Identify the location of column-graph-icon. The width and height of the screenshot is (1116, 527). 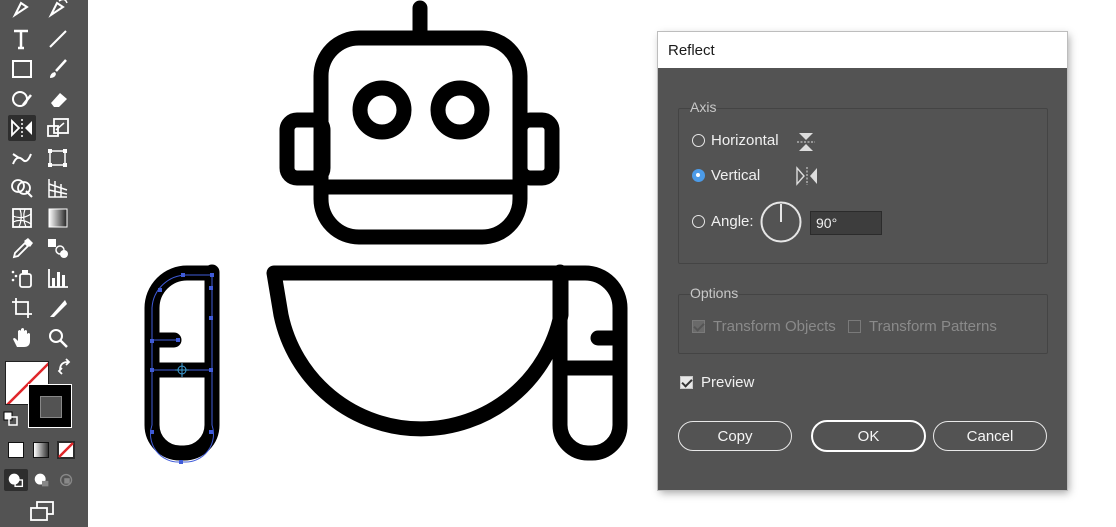
(58, 278).